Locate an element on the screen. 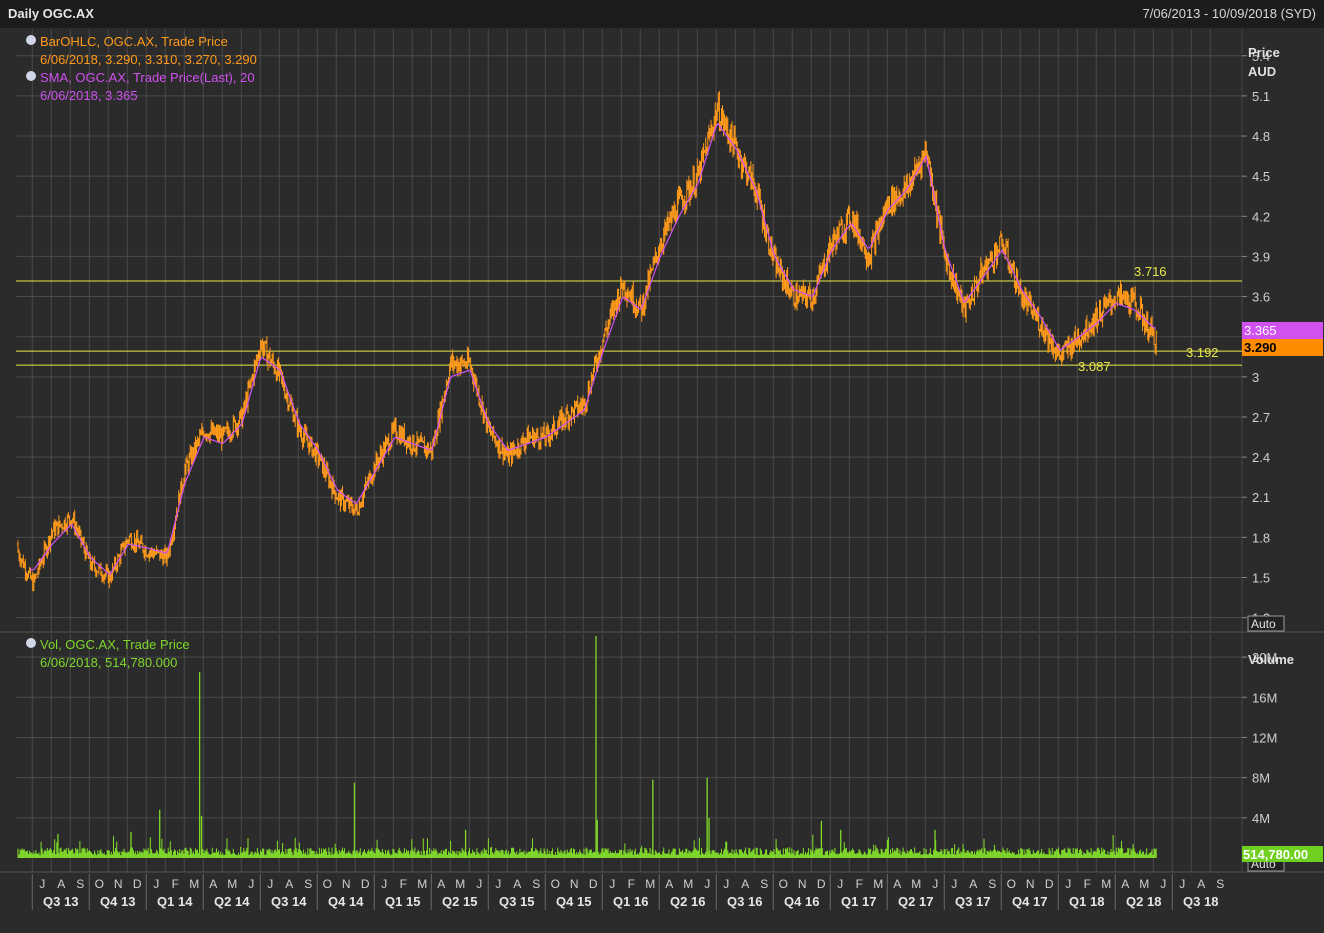 The width and height of the screenshot is (1324, 933). price-axis-unit: AUD is located at coordinates (1262, 71).